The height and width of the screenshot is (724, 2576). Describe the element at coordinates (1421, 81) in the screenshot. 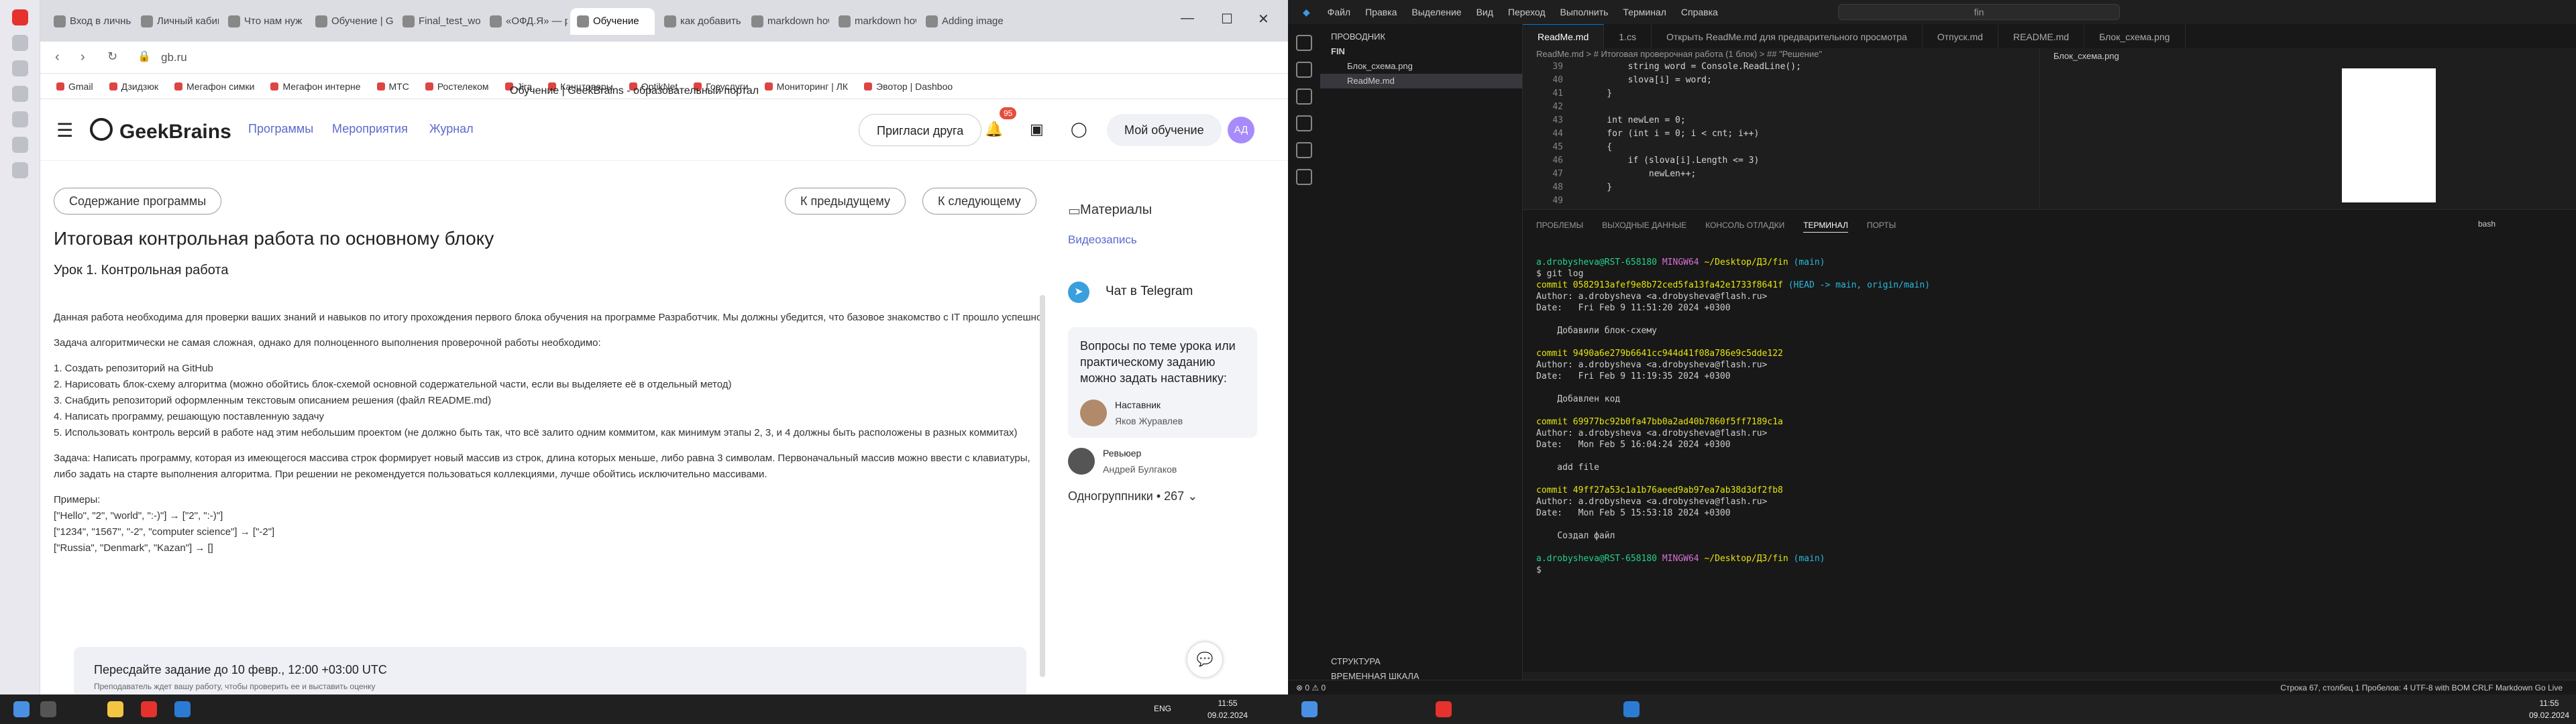

I see `file-item: ReadMe.md` at that location.